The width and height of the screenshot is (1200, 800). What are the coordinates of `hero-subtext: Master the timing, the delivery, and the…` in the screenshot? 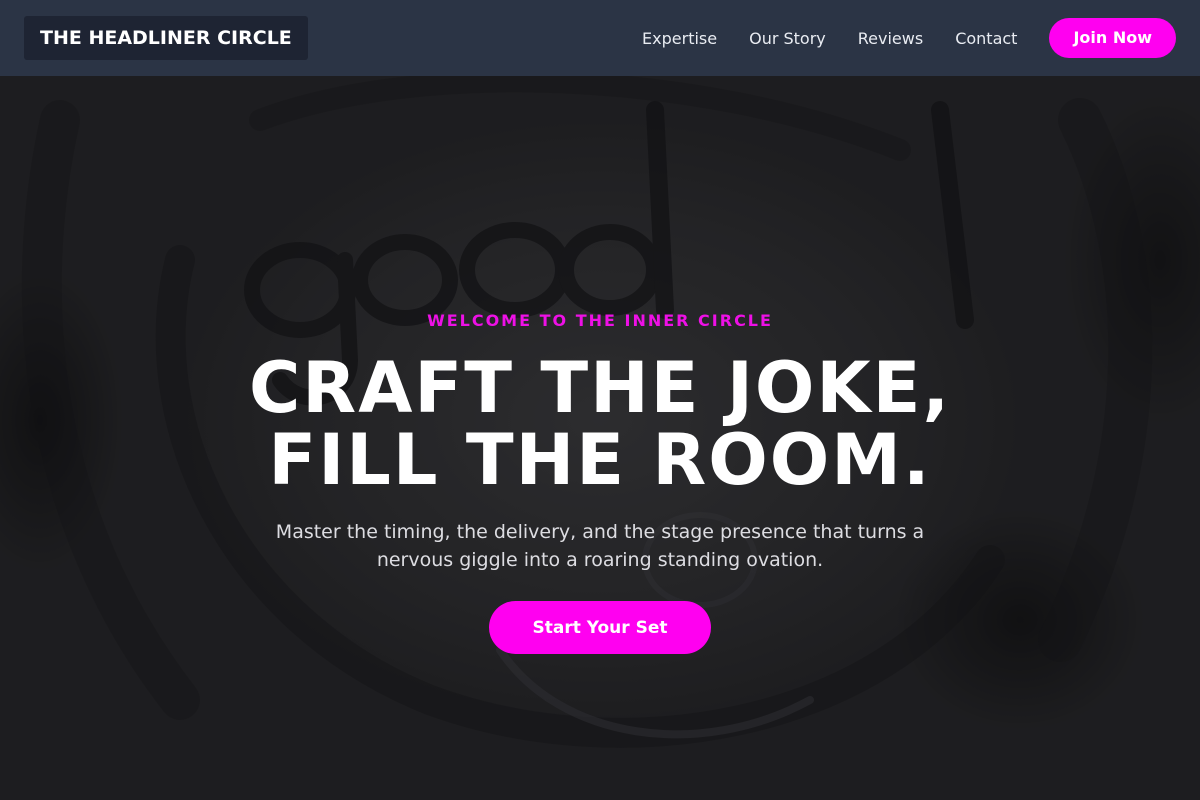 It's located at (600, 546).